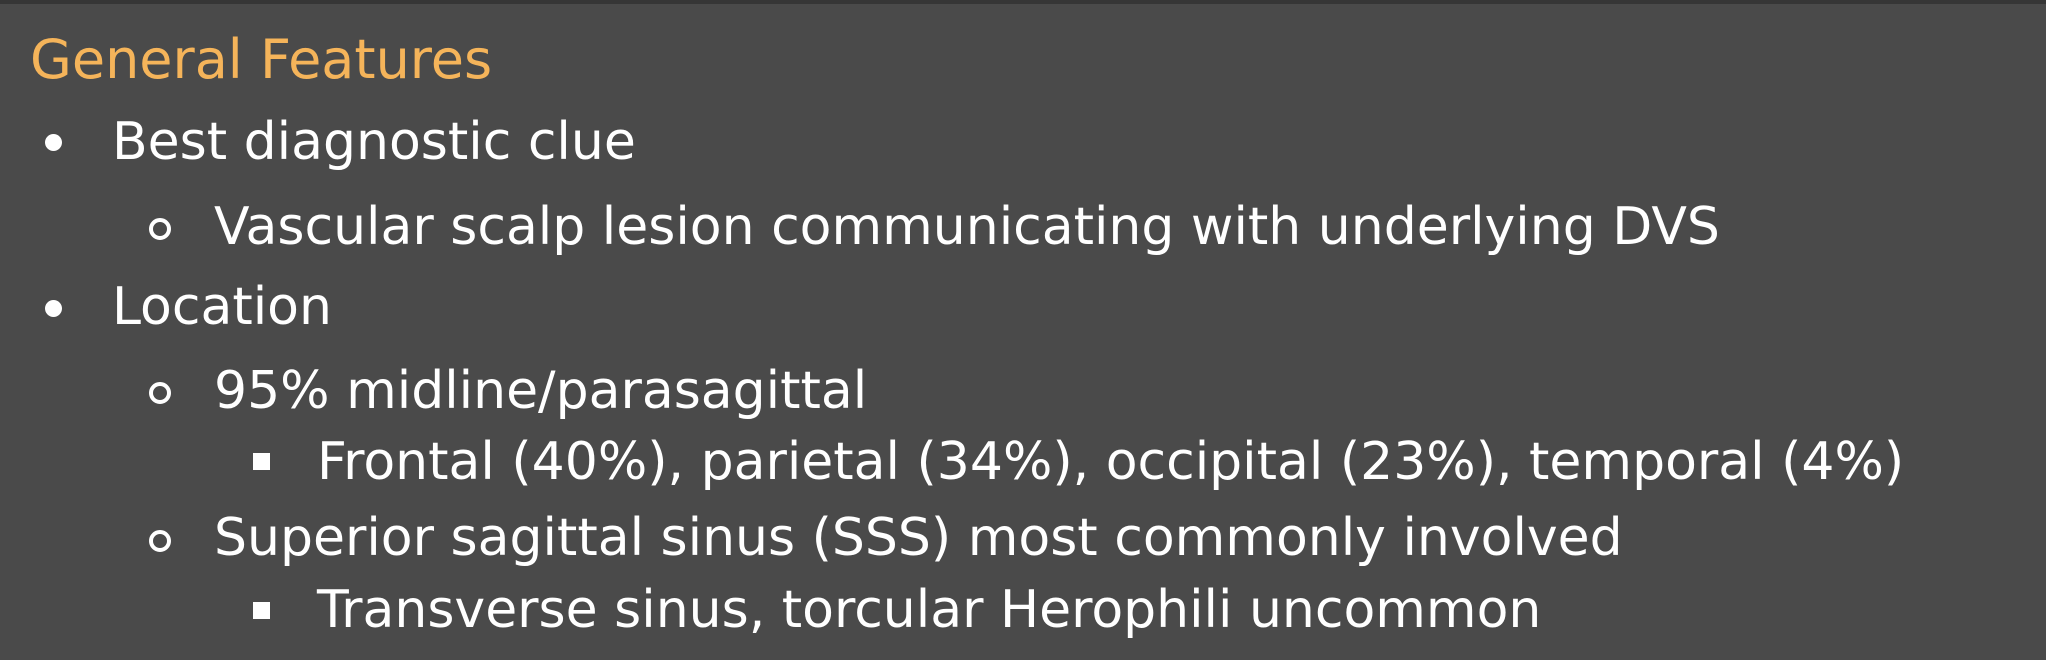 Image resolution: width=2046 pixels, height=660 pixels. Describe the element at coordinates (374, 142) in the screenshot. I see `bullet-best-diagnostic-clue: Best diagnostic clue` at that location.